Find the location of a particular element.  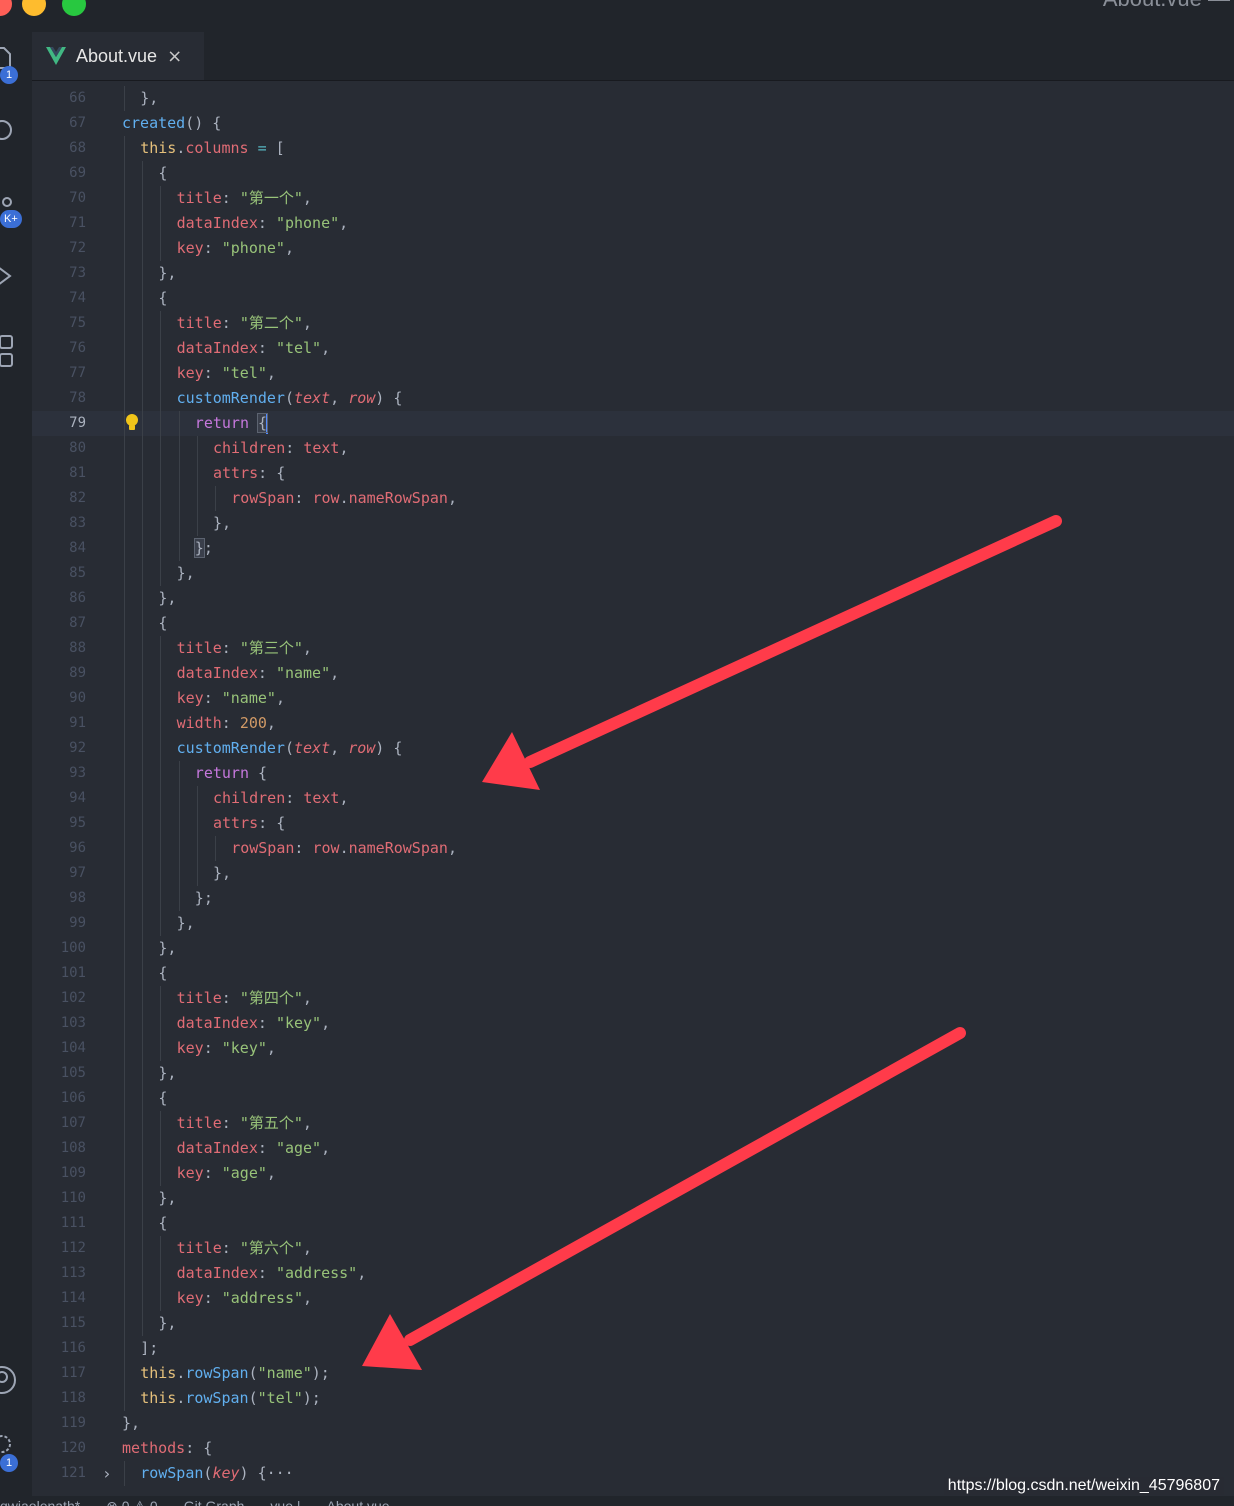

status-item: ⊗ 0 ⚠ 0 is located at coordinates (132, 1502).